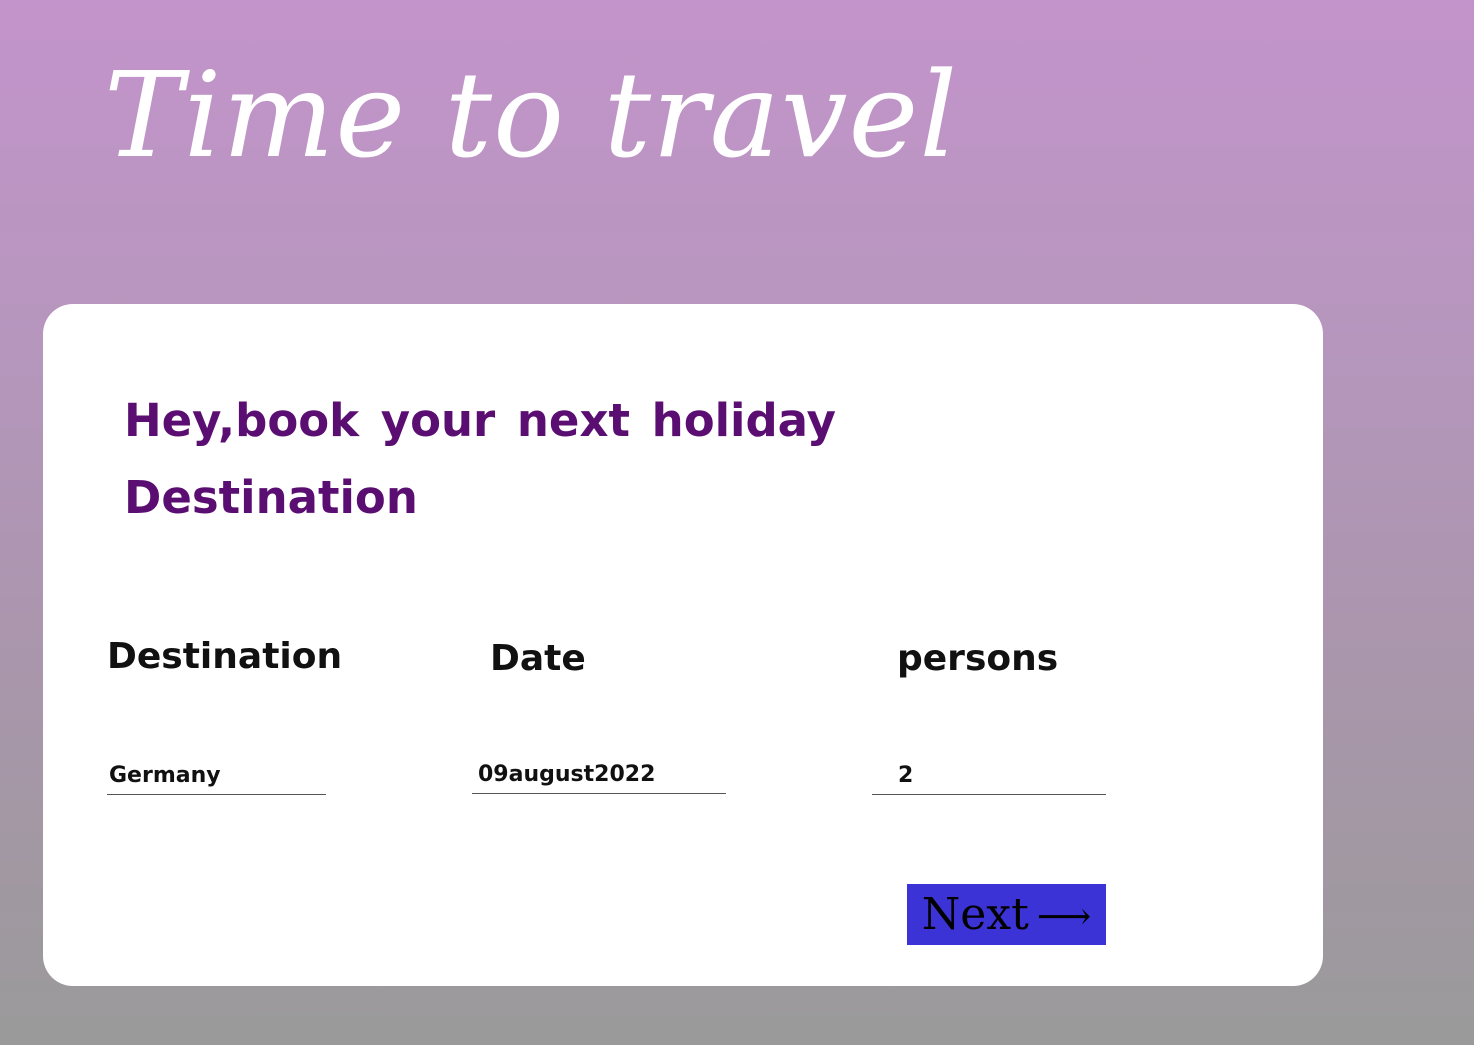  Describe the element at coordinates (531, 115) in the screenshot. I see `page-title: Time to travel` at that location.